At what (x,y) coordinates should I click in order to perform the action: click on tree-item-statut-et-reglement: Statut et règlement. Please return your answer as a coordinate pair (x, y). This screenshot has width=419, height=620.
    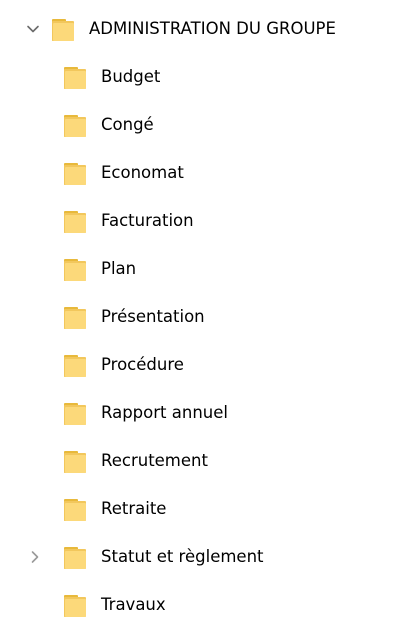
    Looking at the image, I should click on (209, 557).